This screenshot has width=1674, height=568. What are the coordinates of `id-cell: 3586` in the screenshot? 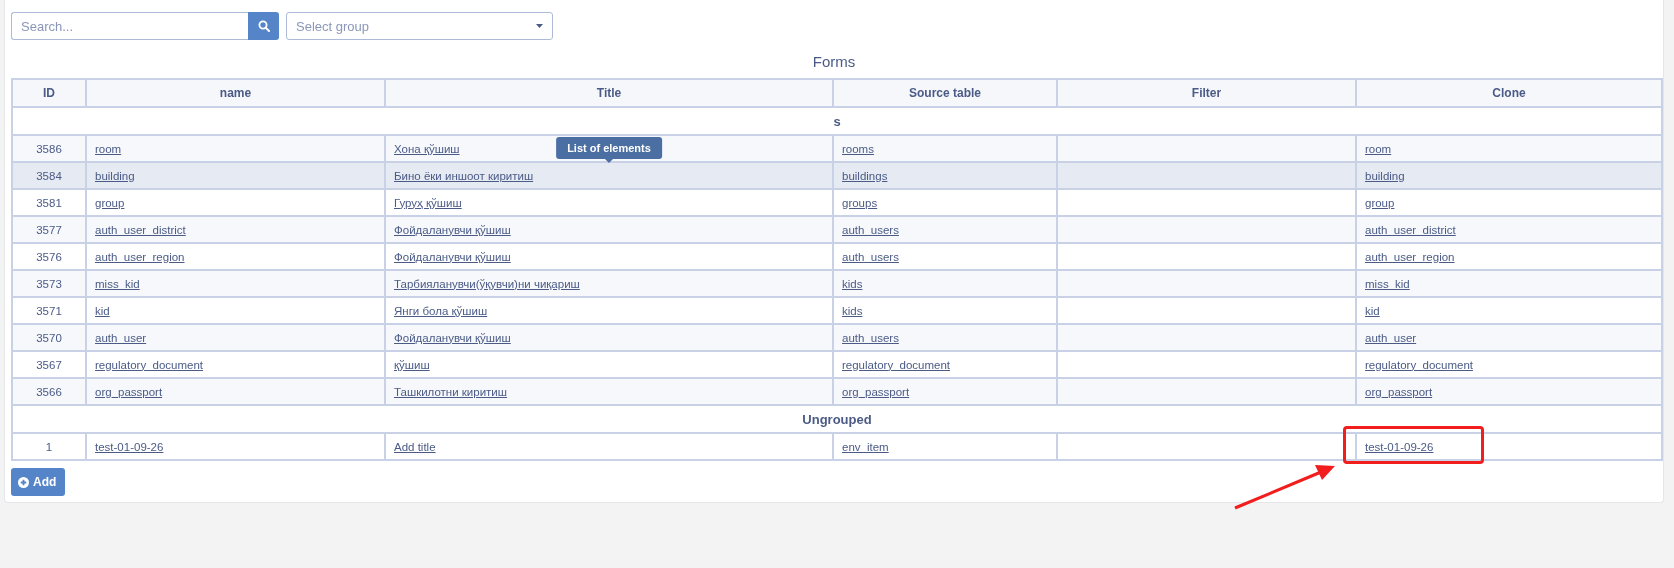 It's located at (49, 148).